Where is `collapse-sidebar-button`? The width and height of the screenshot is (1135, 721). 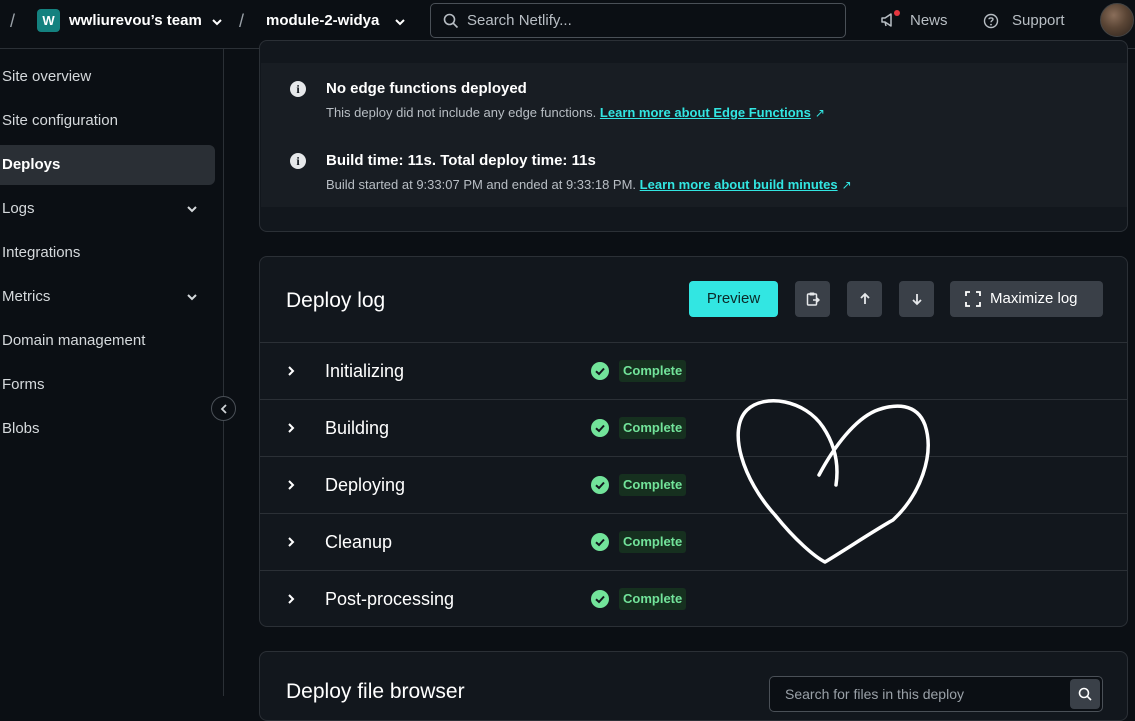 collapse-sidebar-button is located at coordinates (223, 408).